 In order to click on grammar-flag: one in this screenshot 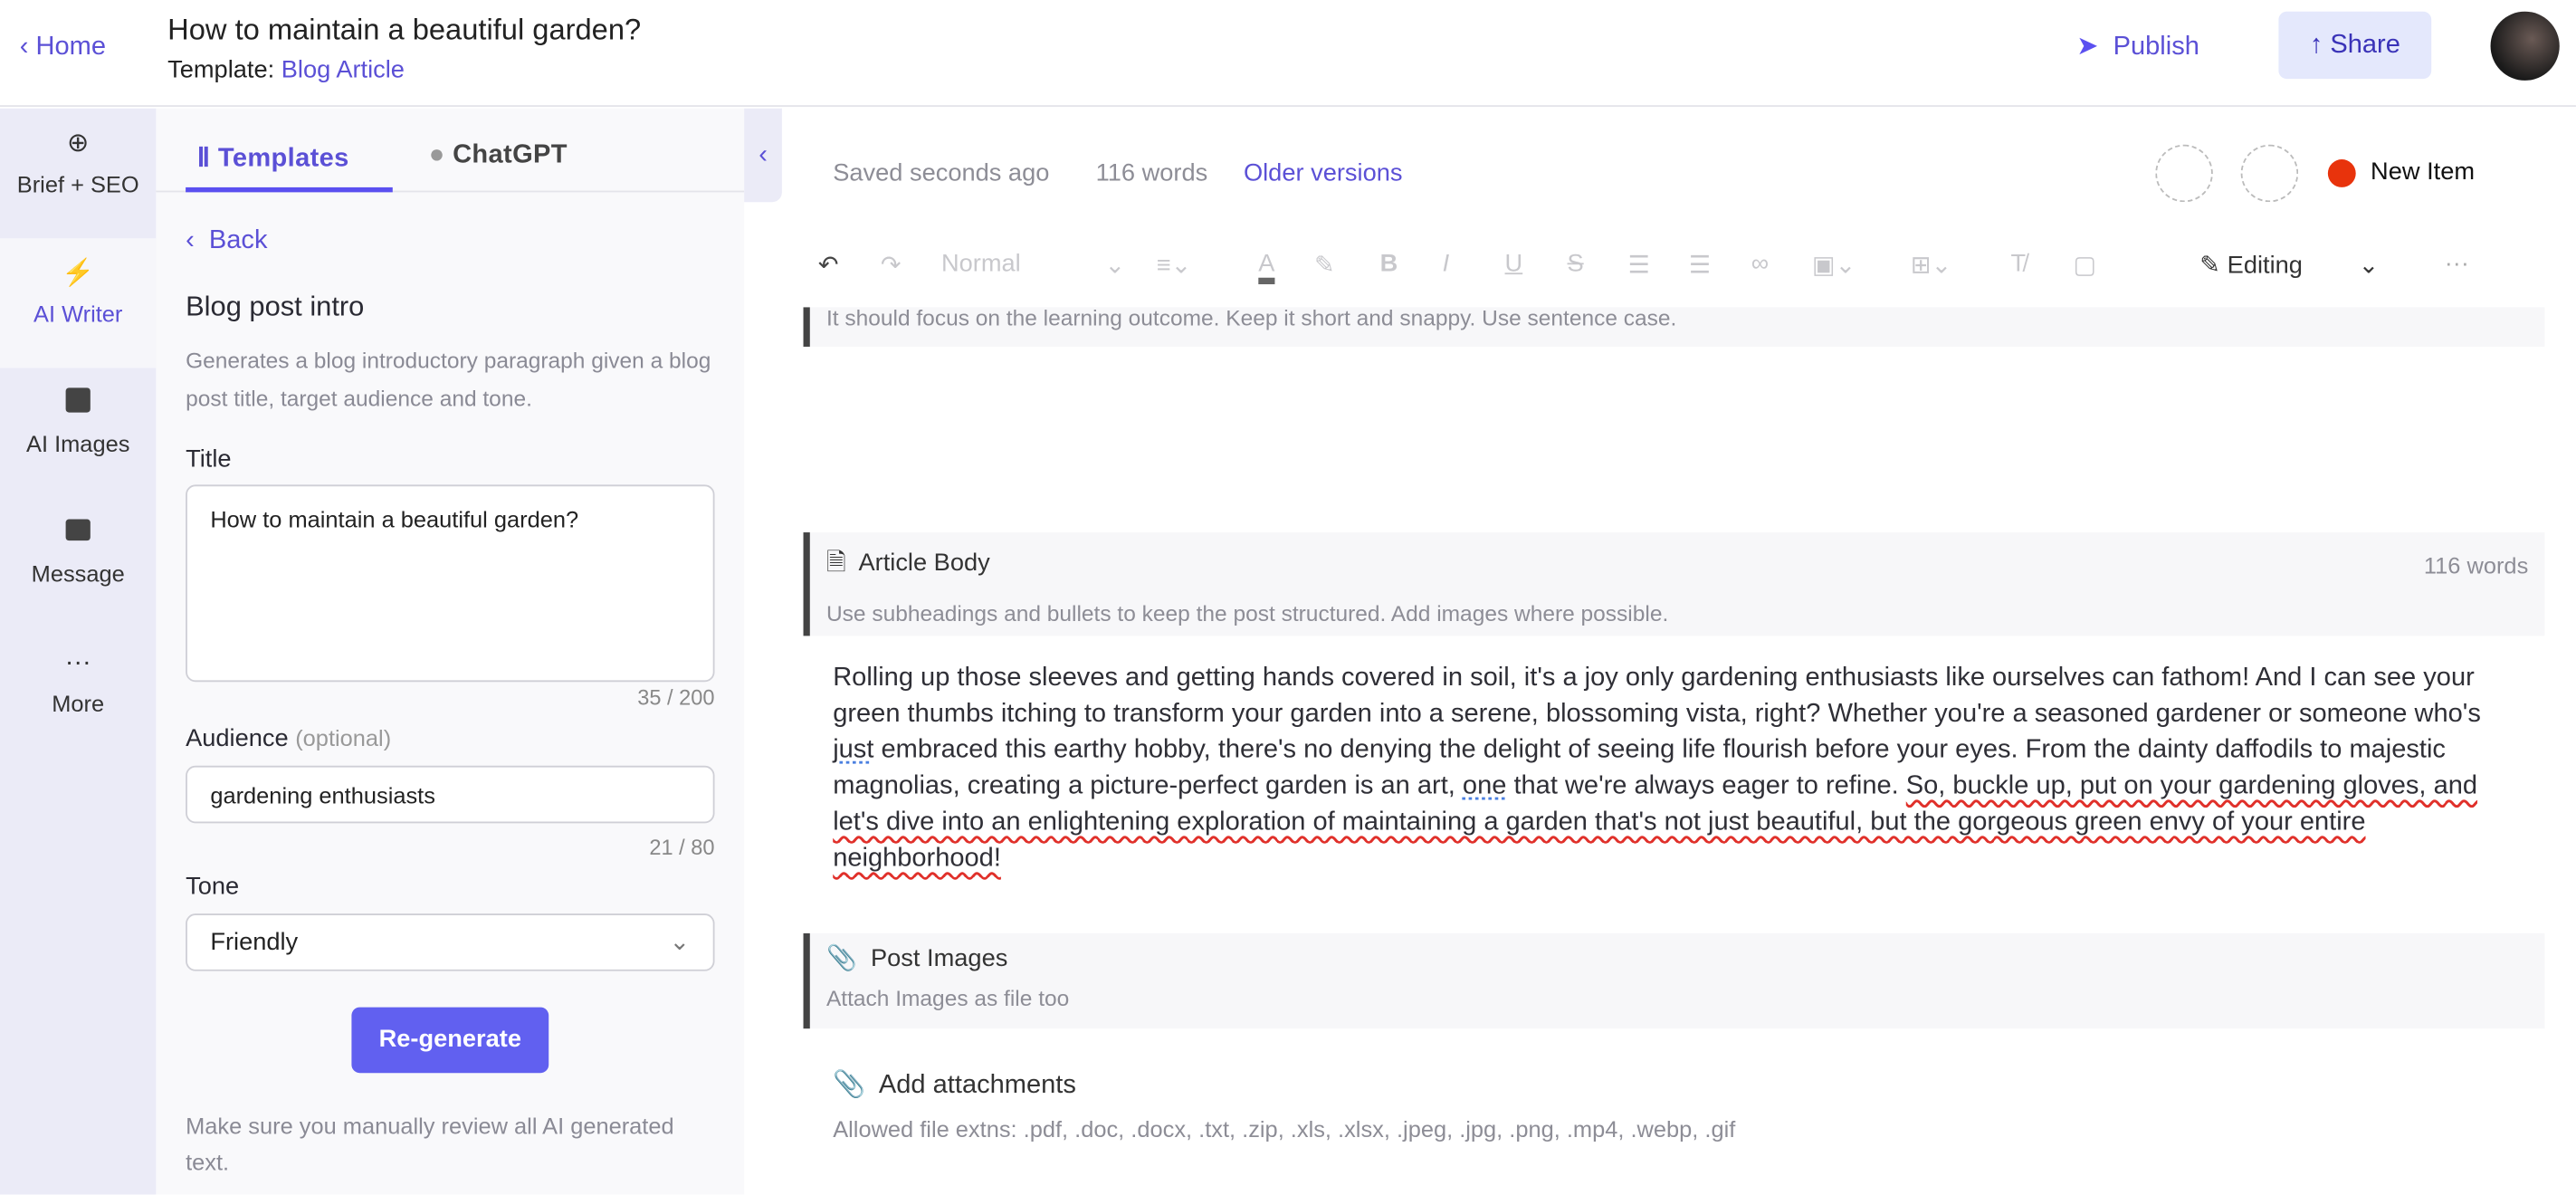, I will do `click(1485, 786)`.